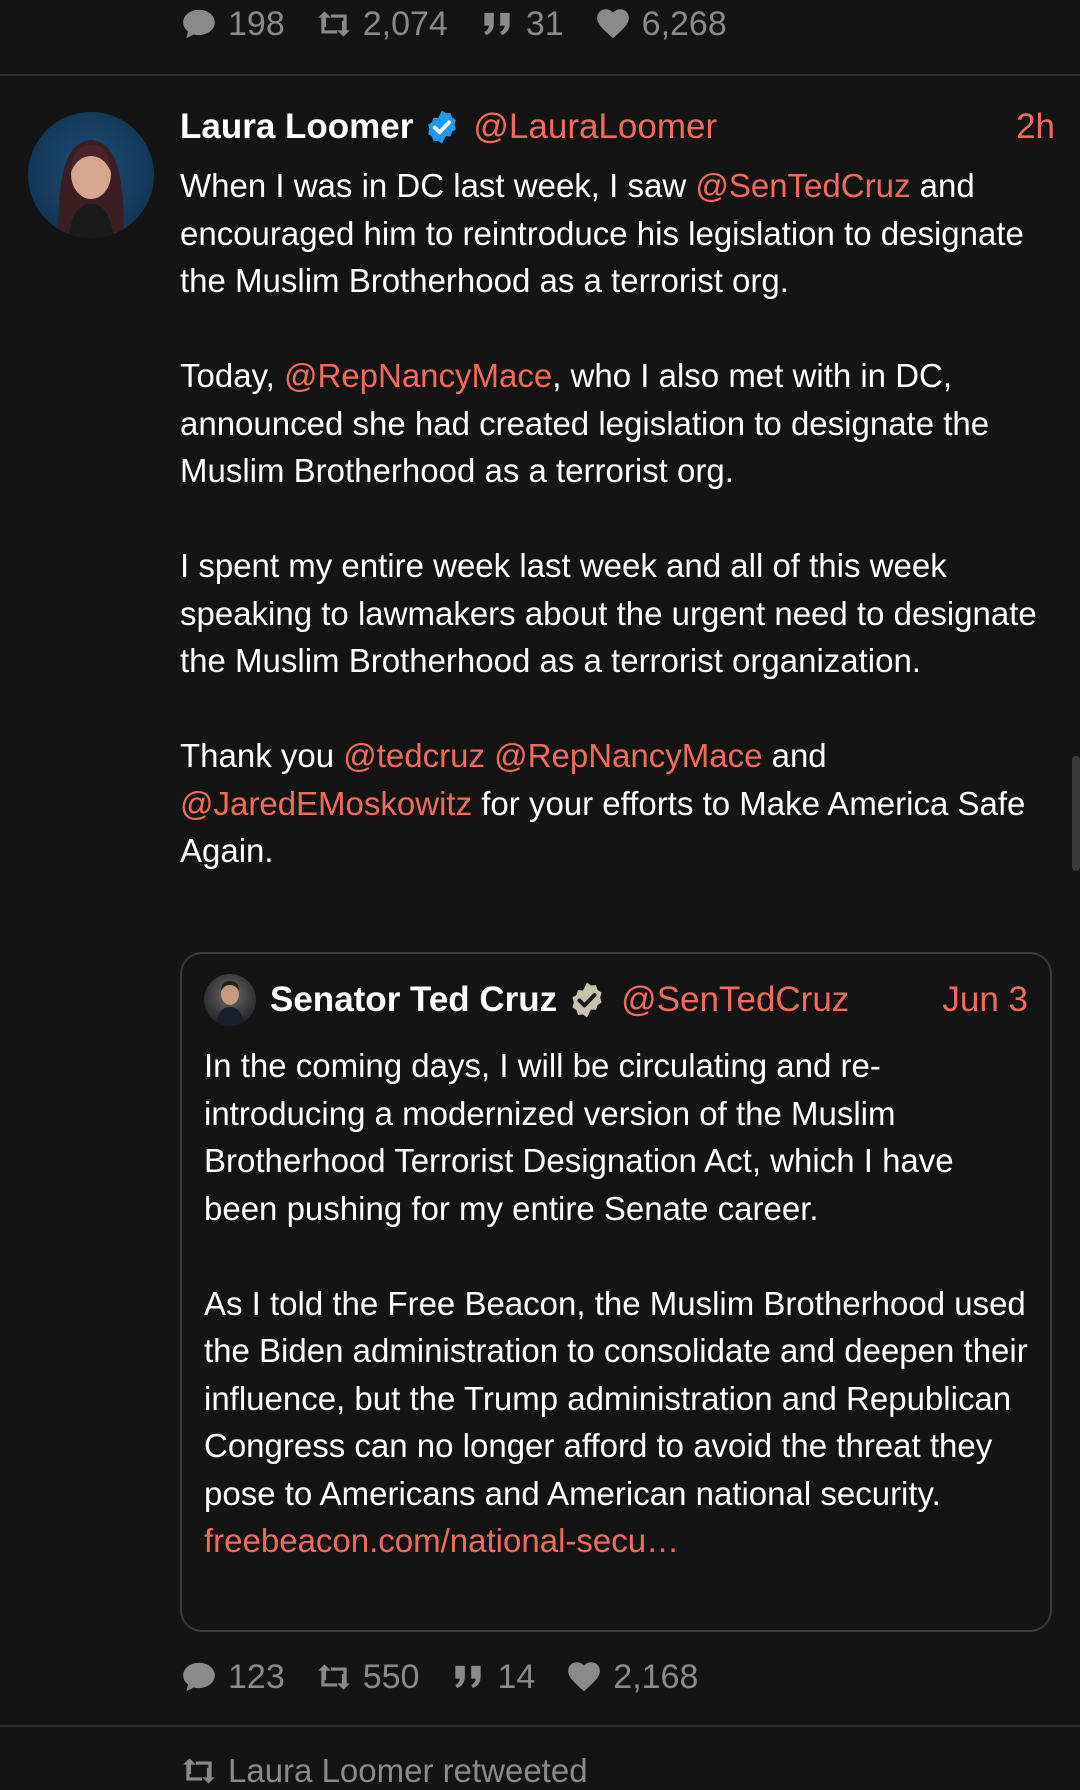 The height and width of the screenshot is (1790, 1080). What do you see at coordinates (516, 1676) in the screenshot?
I see `quote-count: 14` at bounding box center [516, 1676].